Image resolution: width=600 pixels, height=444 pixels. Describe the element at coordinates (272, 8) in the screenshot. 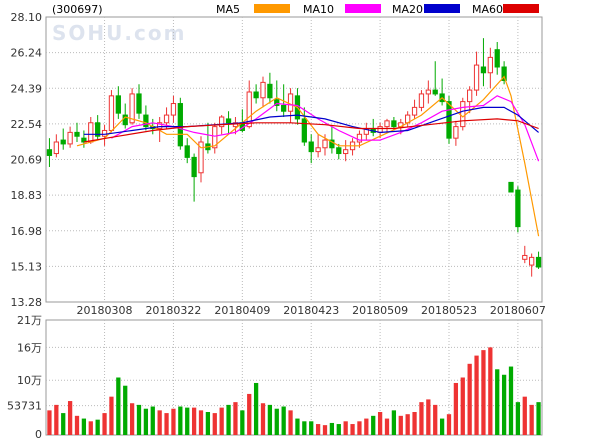

I see `legend-ma5-swatch` at that location.